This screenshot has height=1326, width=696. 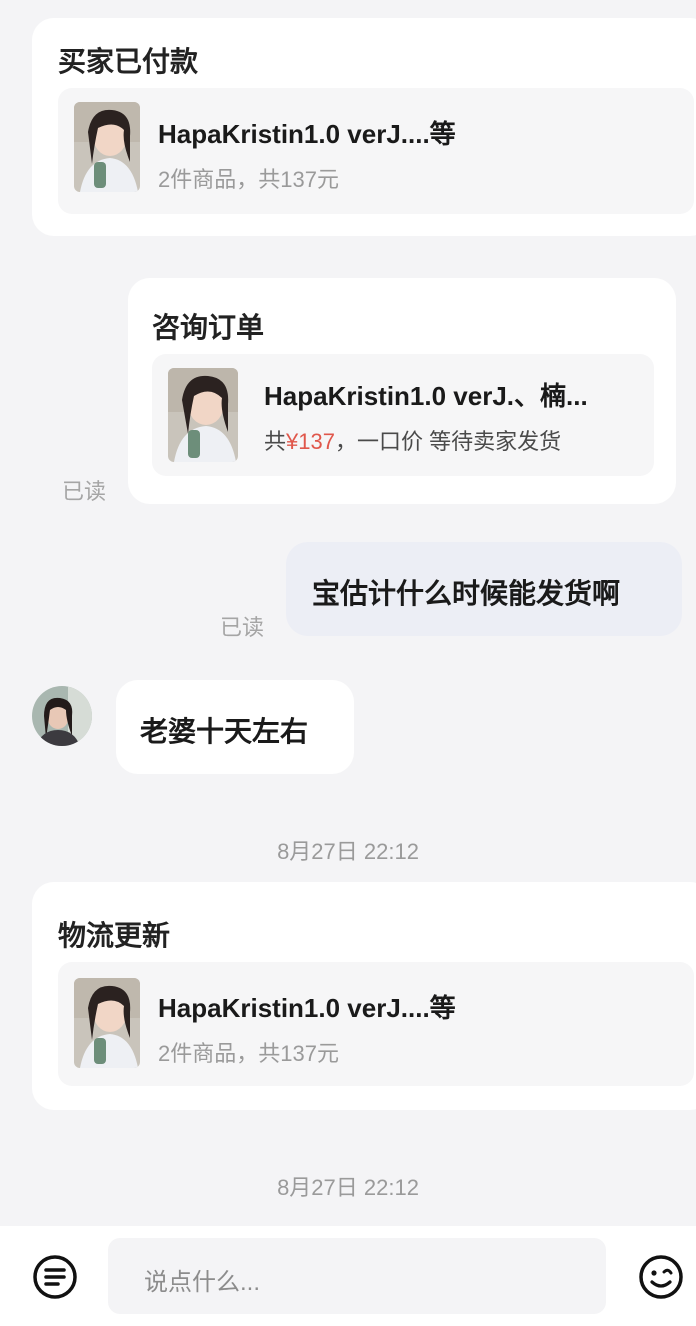 I want to click on logistics-update-title: 物流更新, so click(x=114, y=935).